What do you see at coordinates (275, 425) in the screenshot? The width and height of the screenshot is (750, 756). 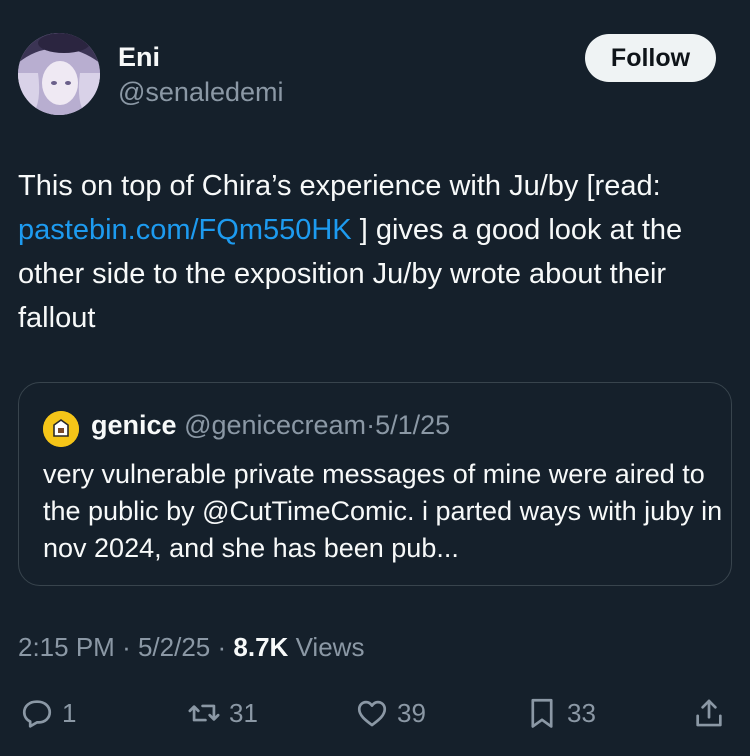 I see `quoted-handle: @genicecream` at bounding box center [275, 425].